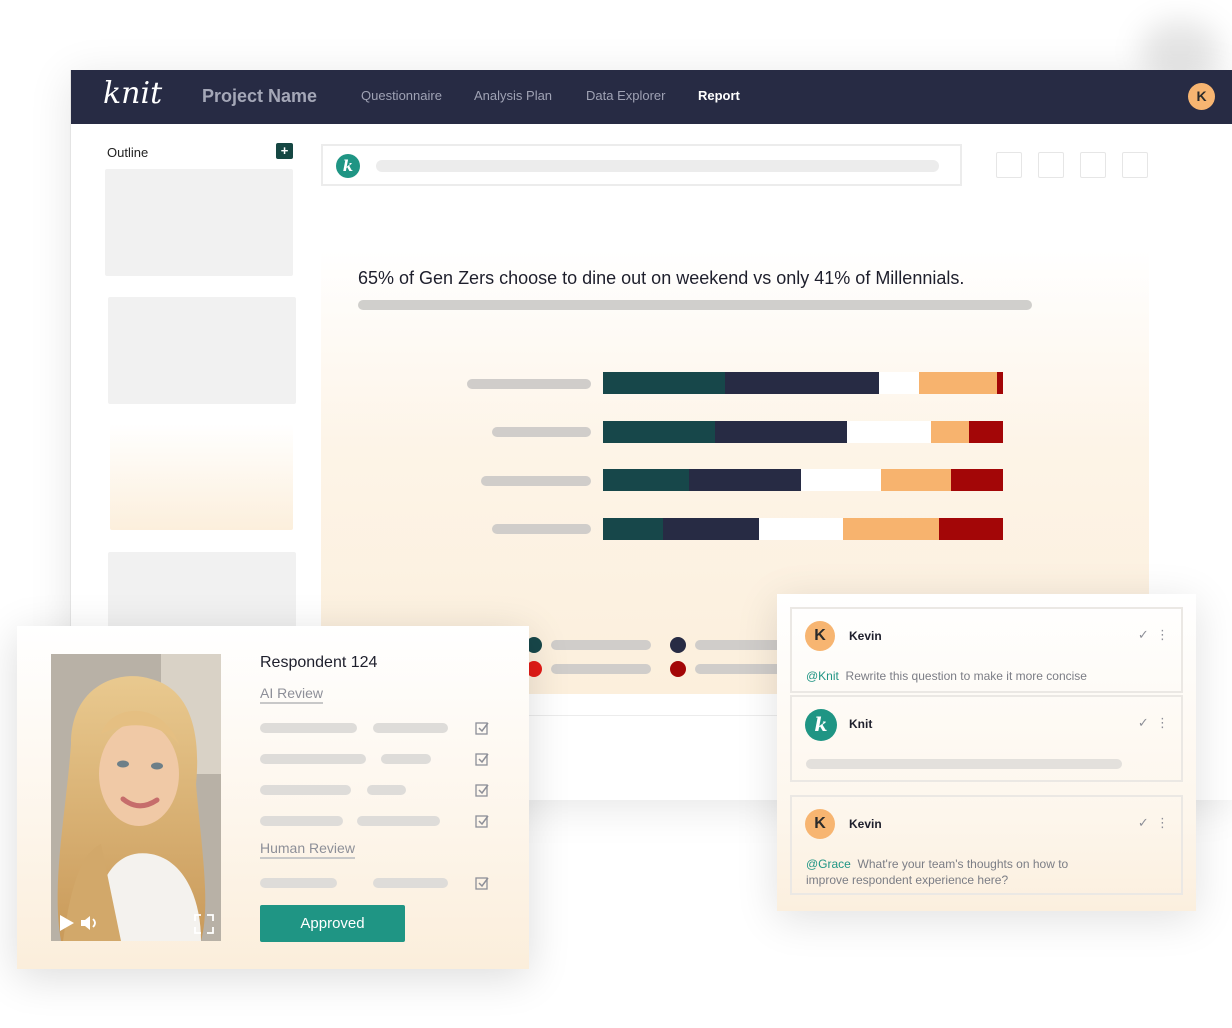 The height and width of the screenshot is (1028, 1232). What do you see at coordinates (348, 166) in the screenshot?
I see `knit-assistant-icon: k` at bounding box center [348, 166].